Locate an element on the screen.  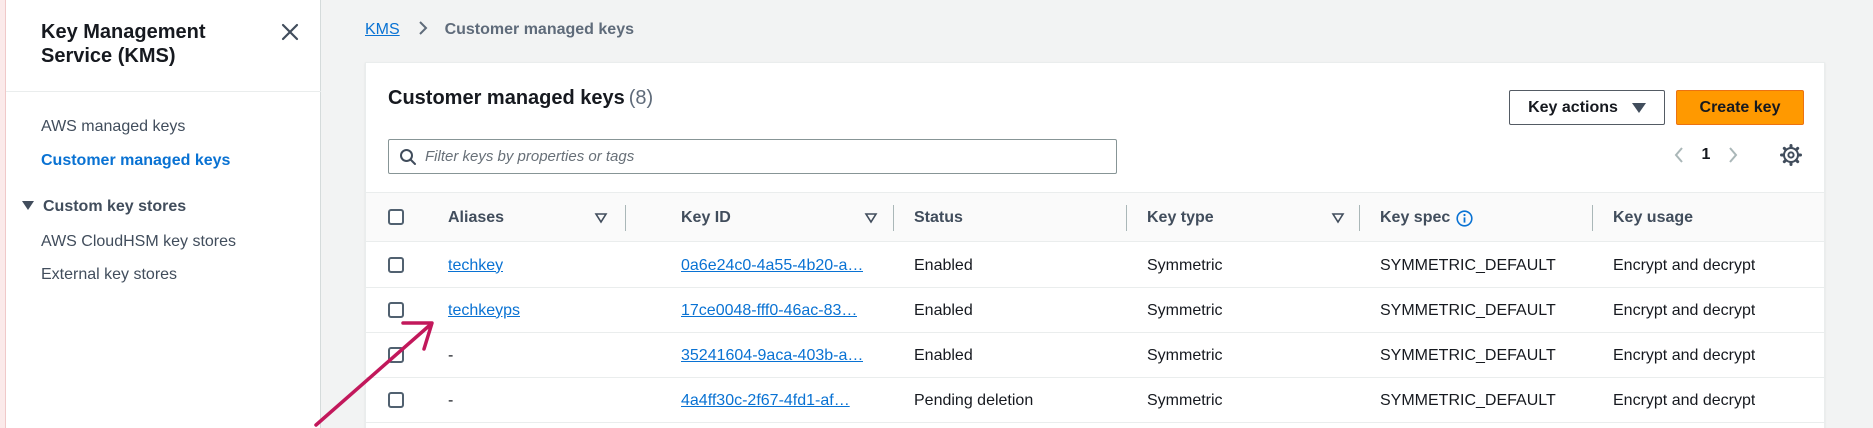
sidebar-section-custom-key-stores: Custom key stores is located at coordinates (104, 207).